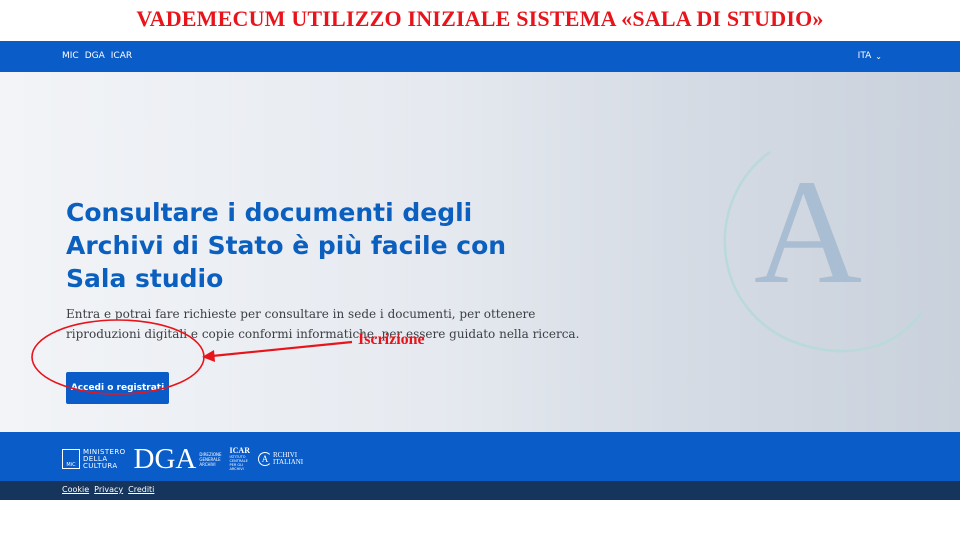  Describe the element at coordinates (141, 489) in the screenshot. I see `footer-link-crediti: Crediti` at that location.